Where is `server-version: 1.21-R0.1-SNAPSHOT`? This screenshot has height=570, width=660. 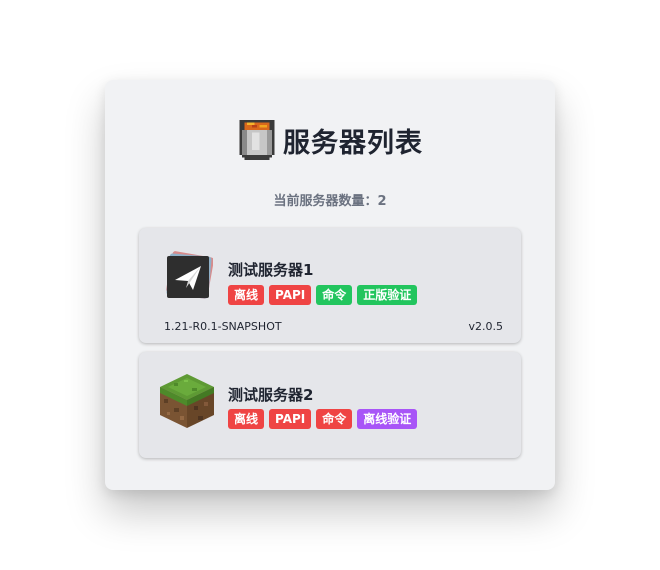
server-version: 1.21-R0.1-SNAPSHOT is located at coordinates (223, 326).